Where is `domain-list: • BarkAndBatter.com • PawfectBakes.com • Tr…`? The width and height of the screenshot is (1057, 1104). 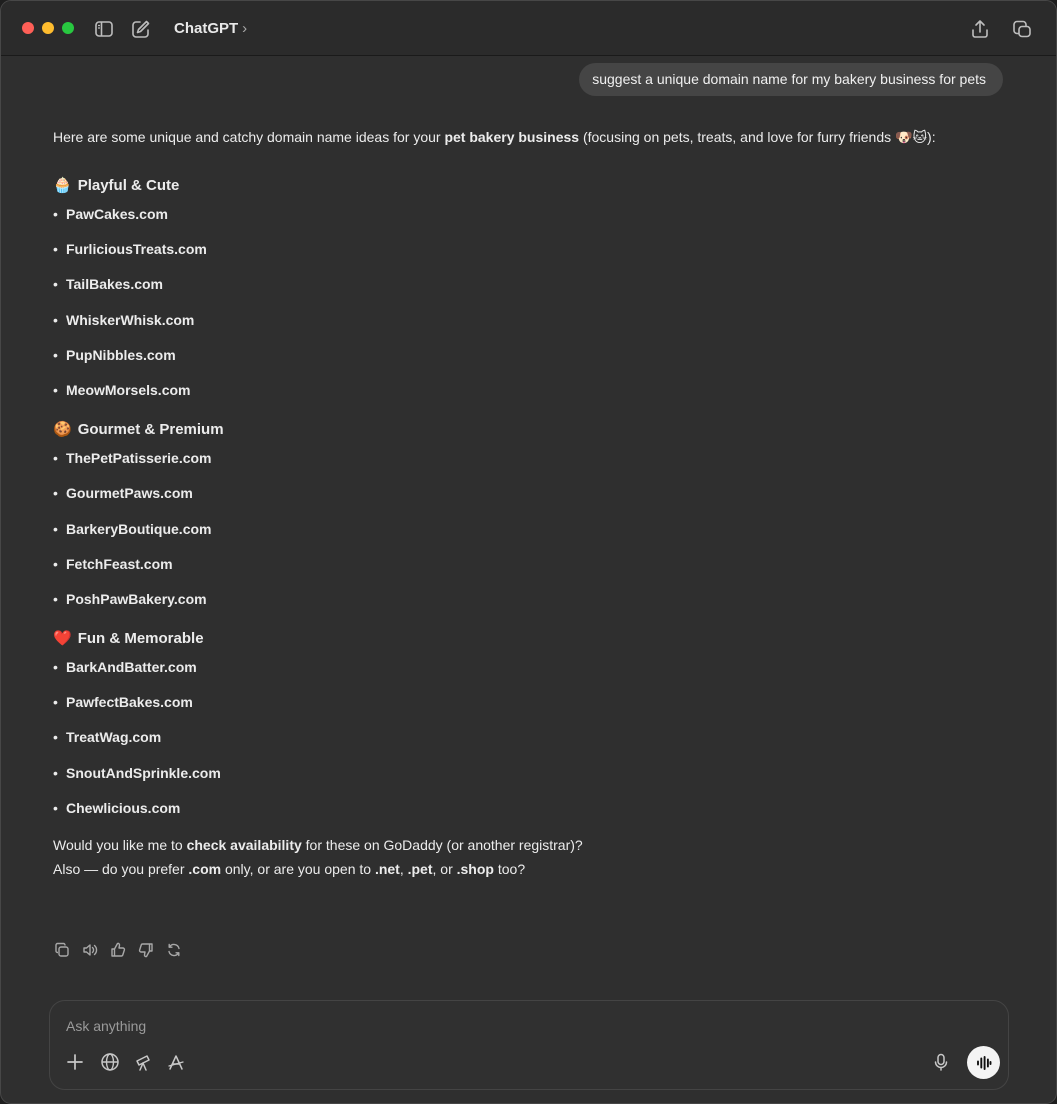
domain-list: • BarkAndBatter.com • PawfectBakes.com • Tr… is located at coordinates (533, 744).